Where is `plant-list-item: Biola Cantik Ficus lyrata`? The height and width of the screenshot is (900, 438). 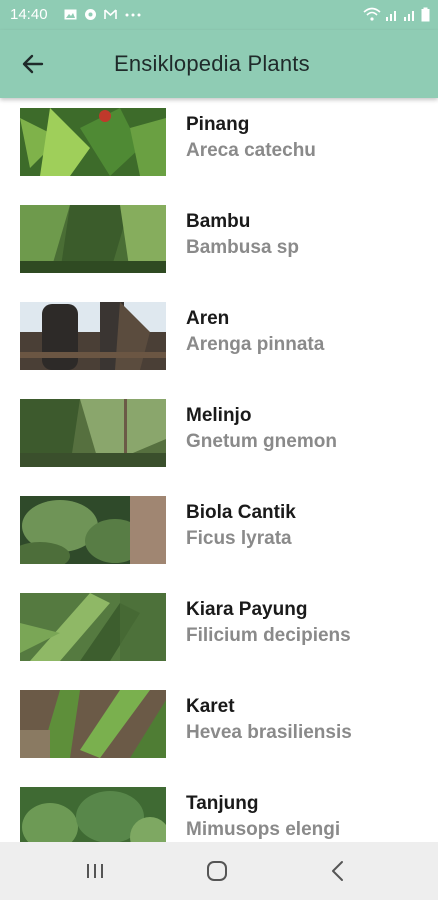
plant-list-item: Biola Cantik Ficus lyrata is located at coordinates (219, 531).